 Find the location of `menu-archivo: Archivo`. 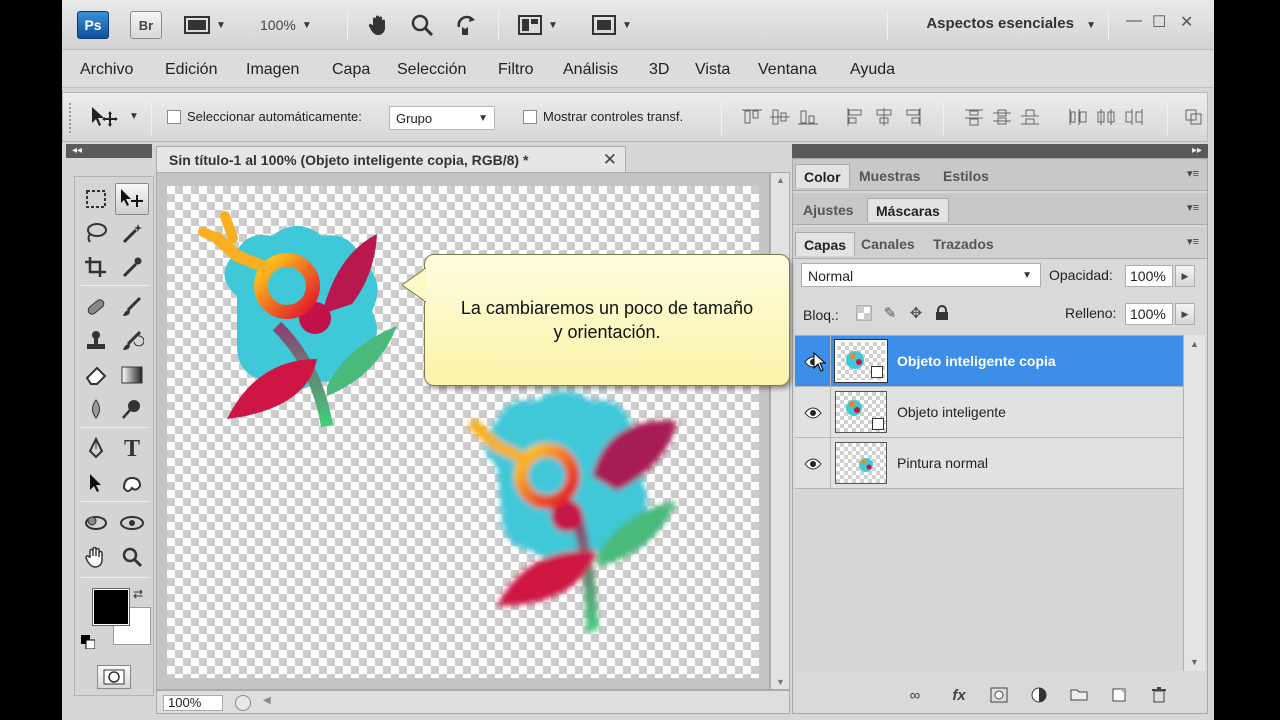

menu-archivo: Archivo is located at coordinates (106, 70).